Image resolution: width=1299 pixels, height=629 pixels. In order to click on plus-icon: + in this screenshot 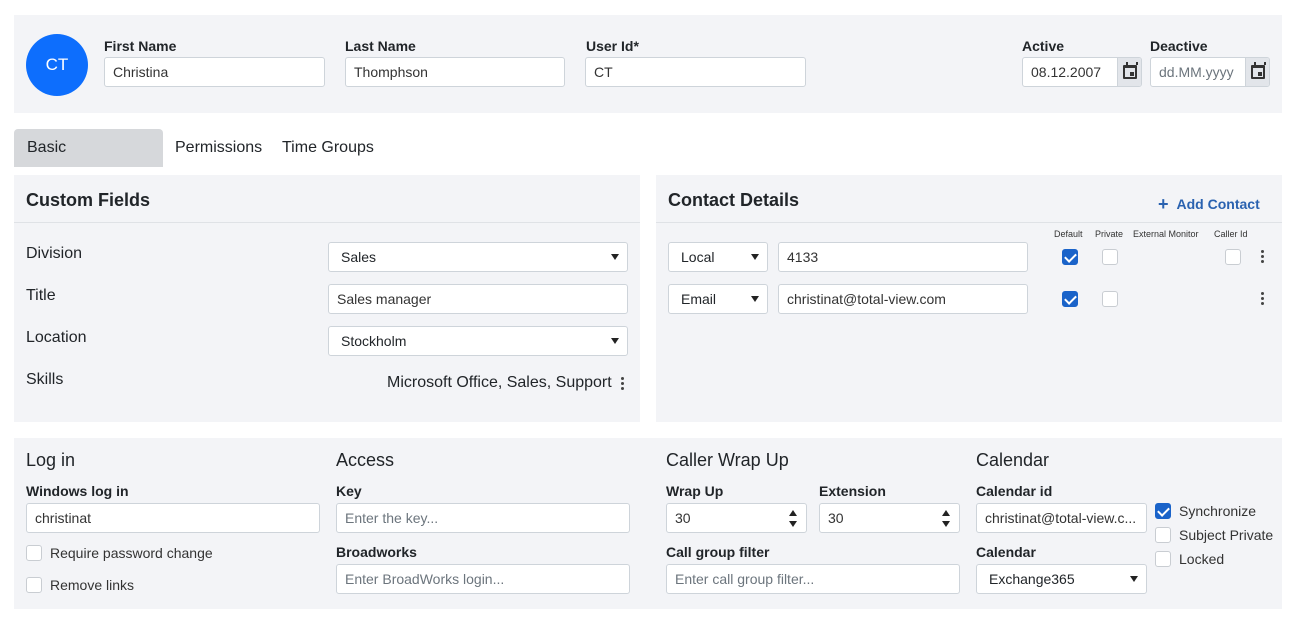, I will do `click(1163, 204)`.